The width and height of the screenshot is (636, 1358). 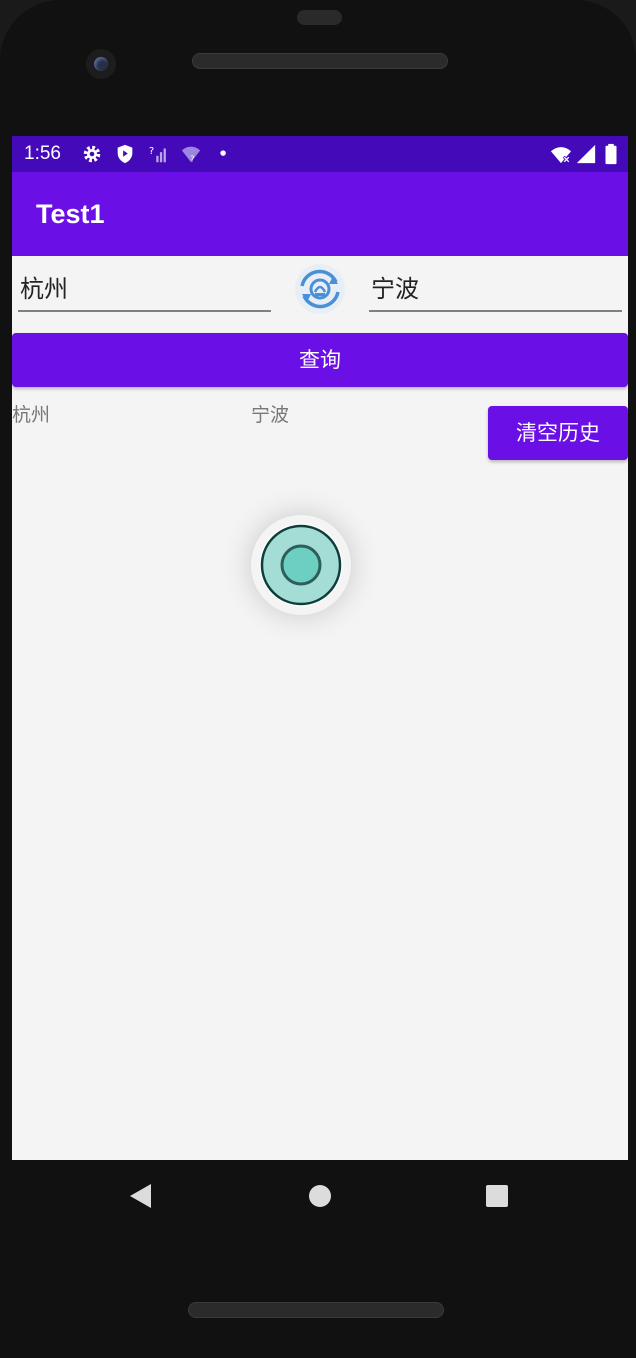 What do you see at coordinates (319, 17) in the screenshot?
I see `sensor-pill` at bounding box center [319, 17].